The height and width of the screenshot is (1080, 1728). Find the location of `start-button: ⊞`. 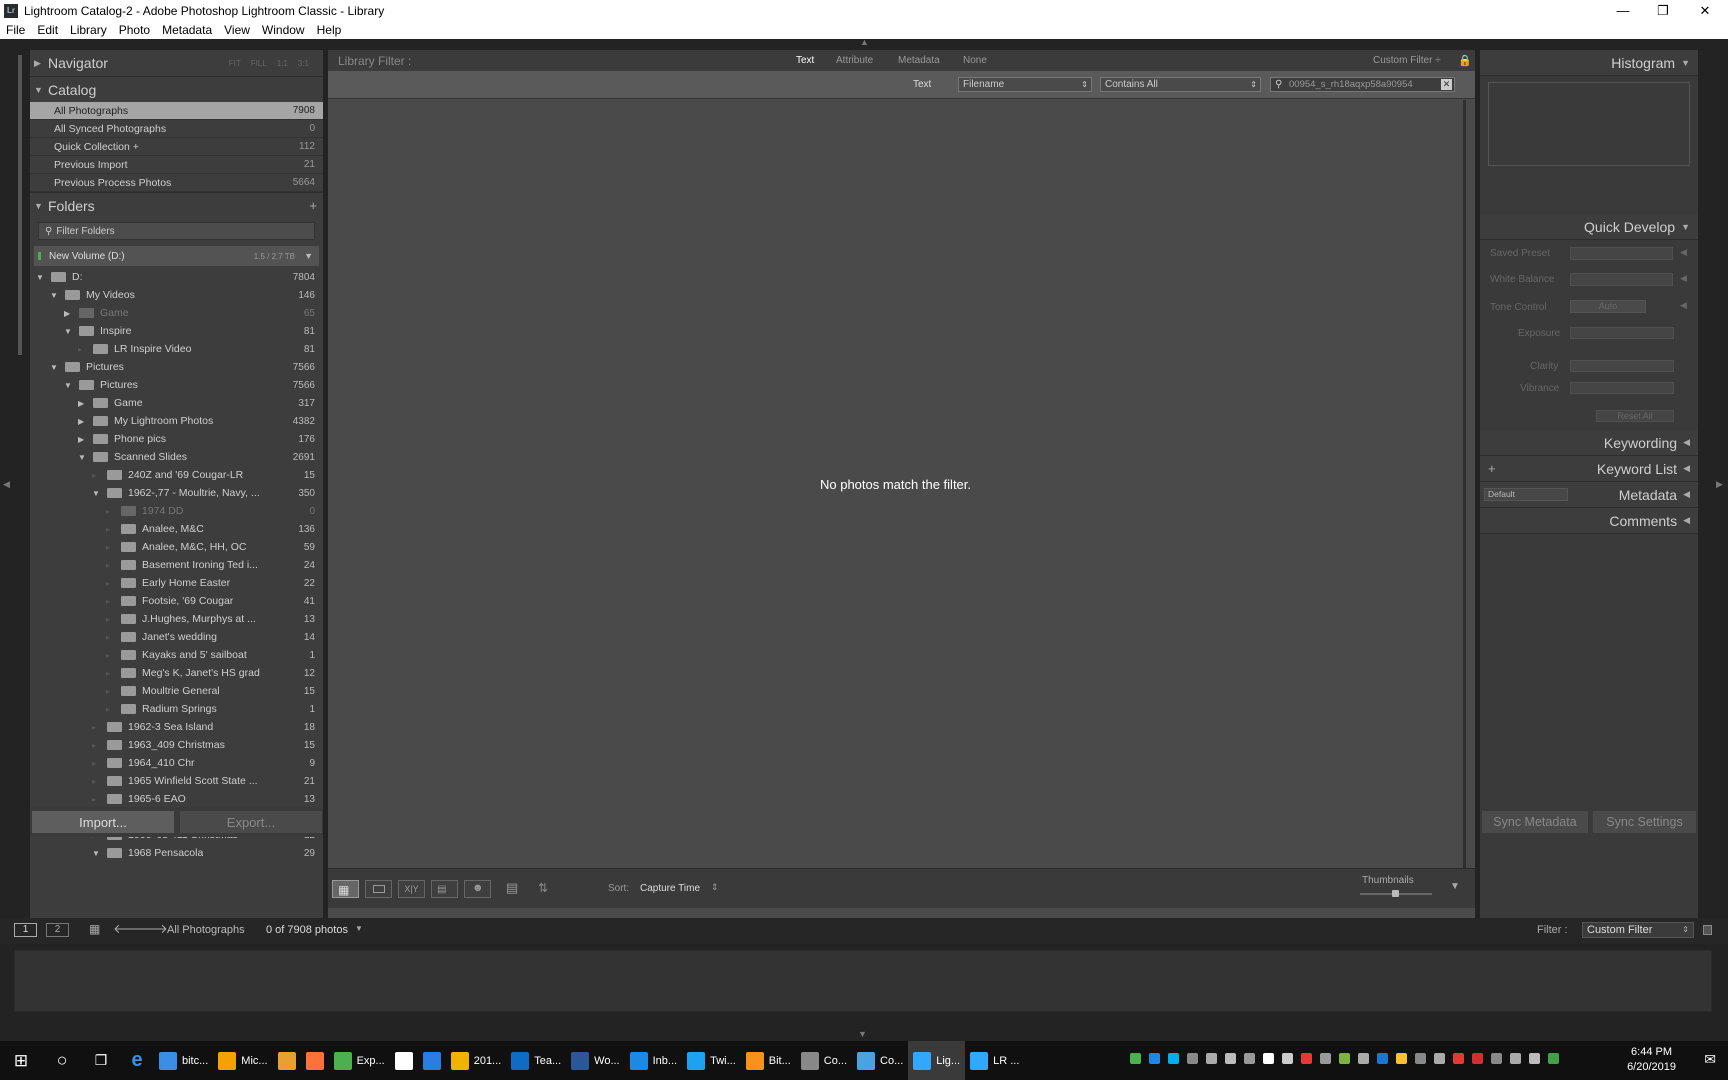

start-button: ⊞ is located at coordinates (21, 1060).